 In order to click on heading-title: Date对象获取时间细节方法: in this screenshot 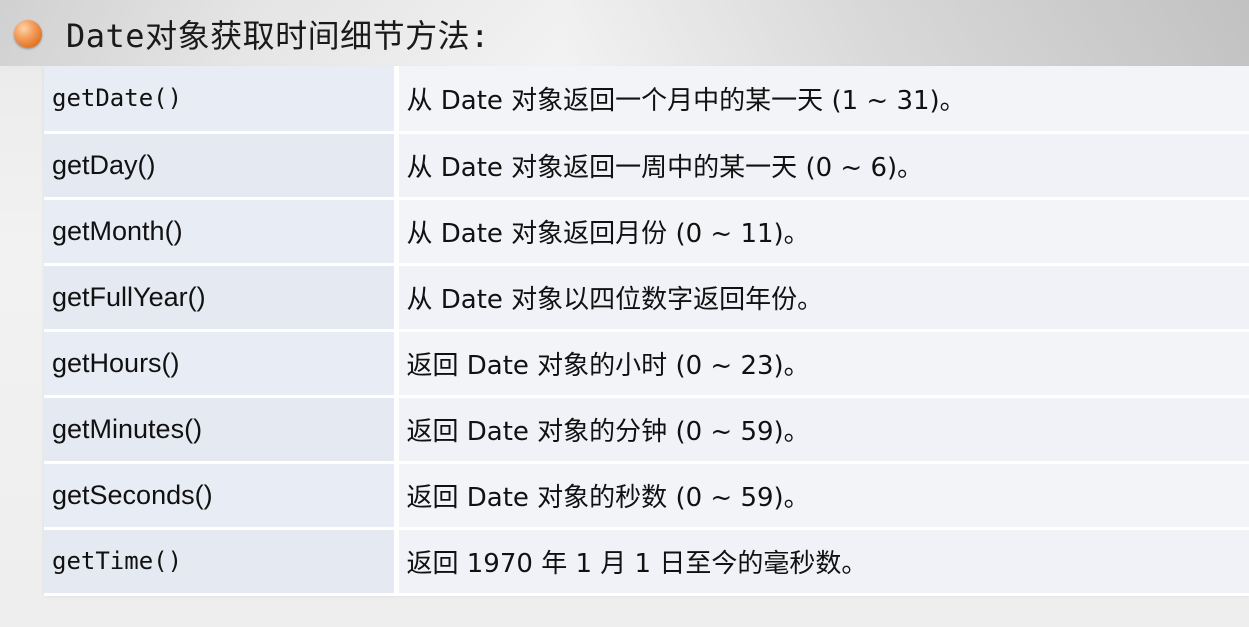, I will do `click(278, 36)`.